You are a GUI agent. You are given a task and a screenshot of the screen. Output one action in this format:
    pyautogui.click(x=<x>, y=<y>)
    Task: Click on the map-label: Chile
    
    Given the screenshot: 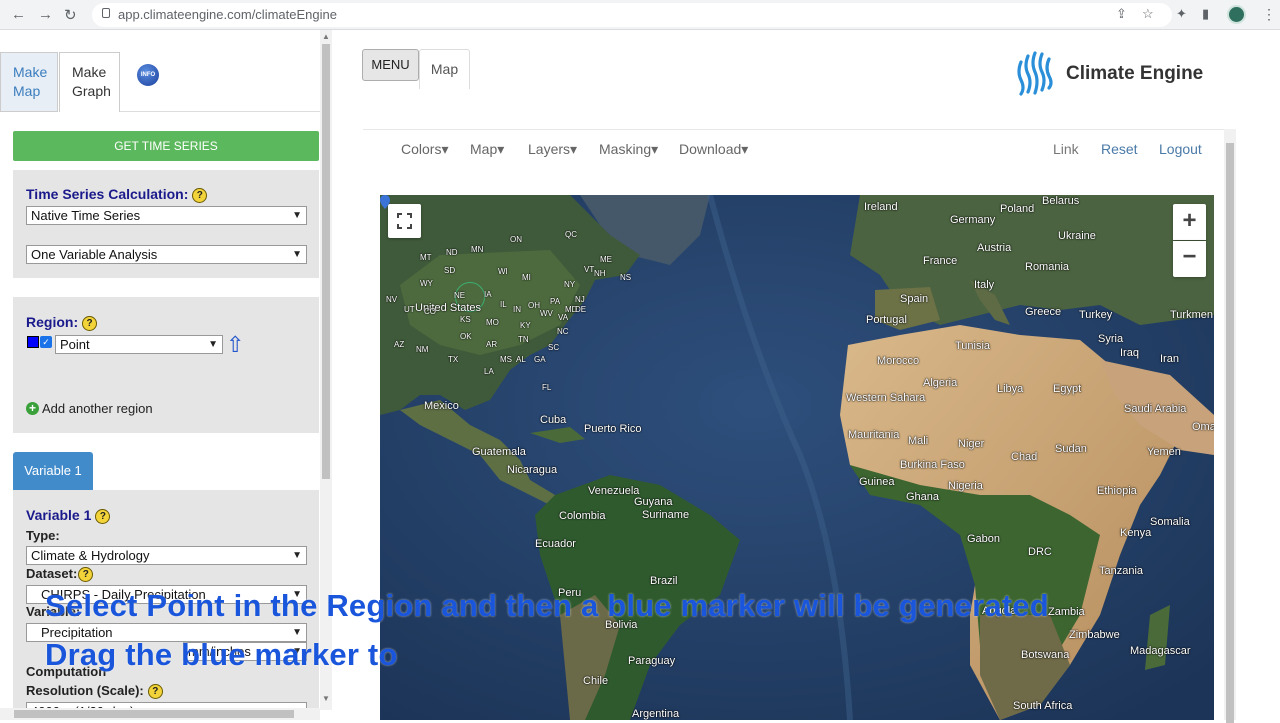 What is the action you would take?
    pyautogui.click(x=596, y=681)
    